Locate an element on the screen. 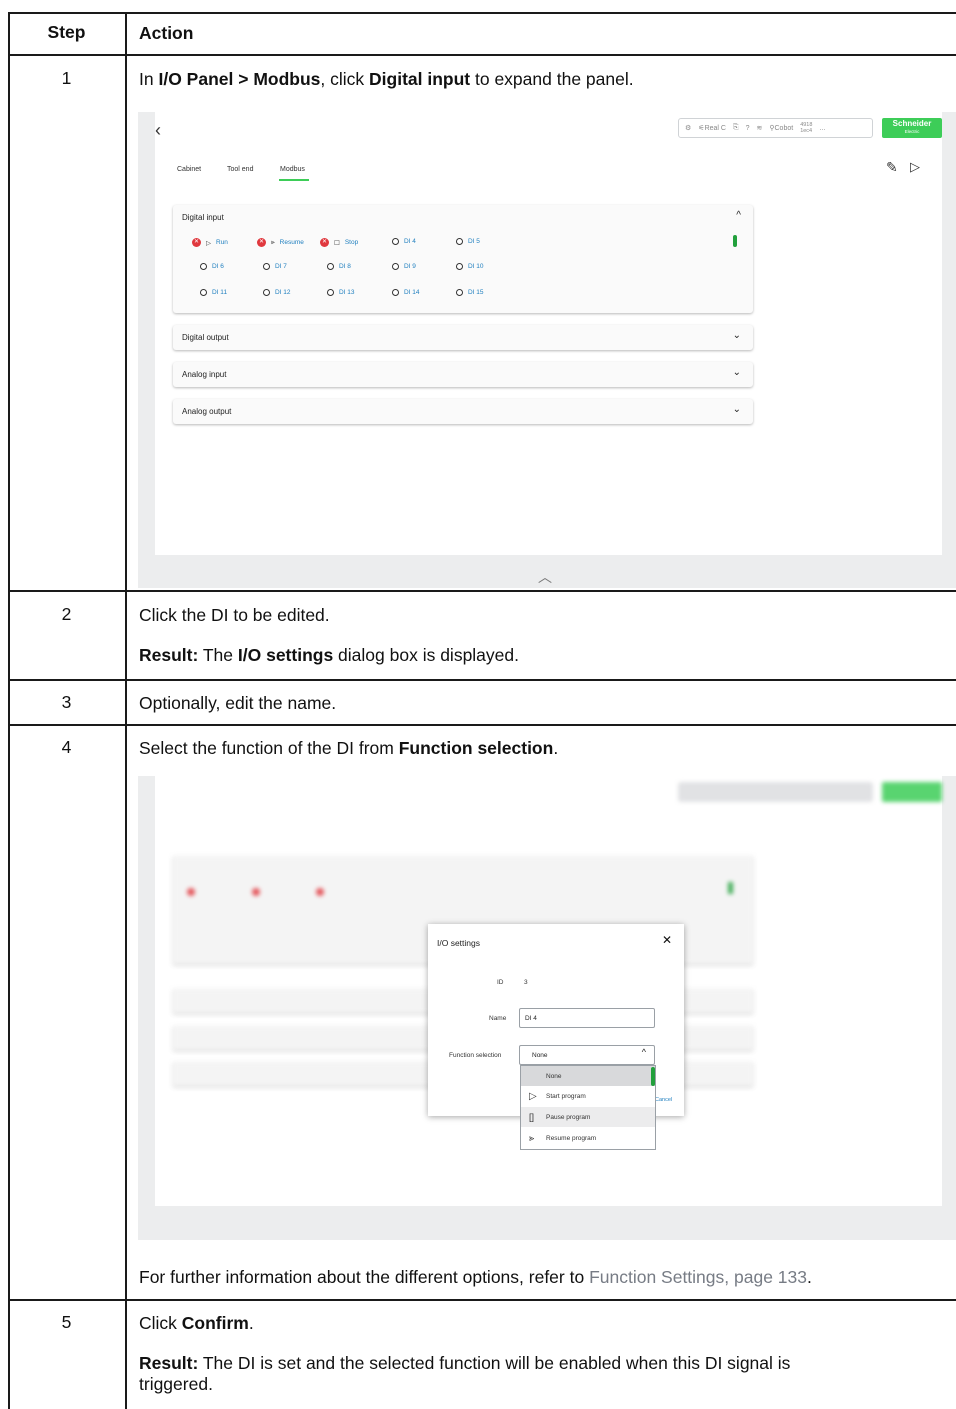  di-label: DI 11 is located at coordinates (220, 292).